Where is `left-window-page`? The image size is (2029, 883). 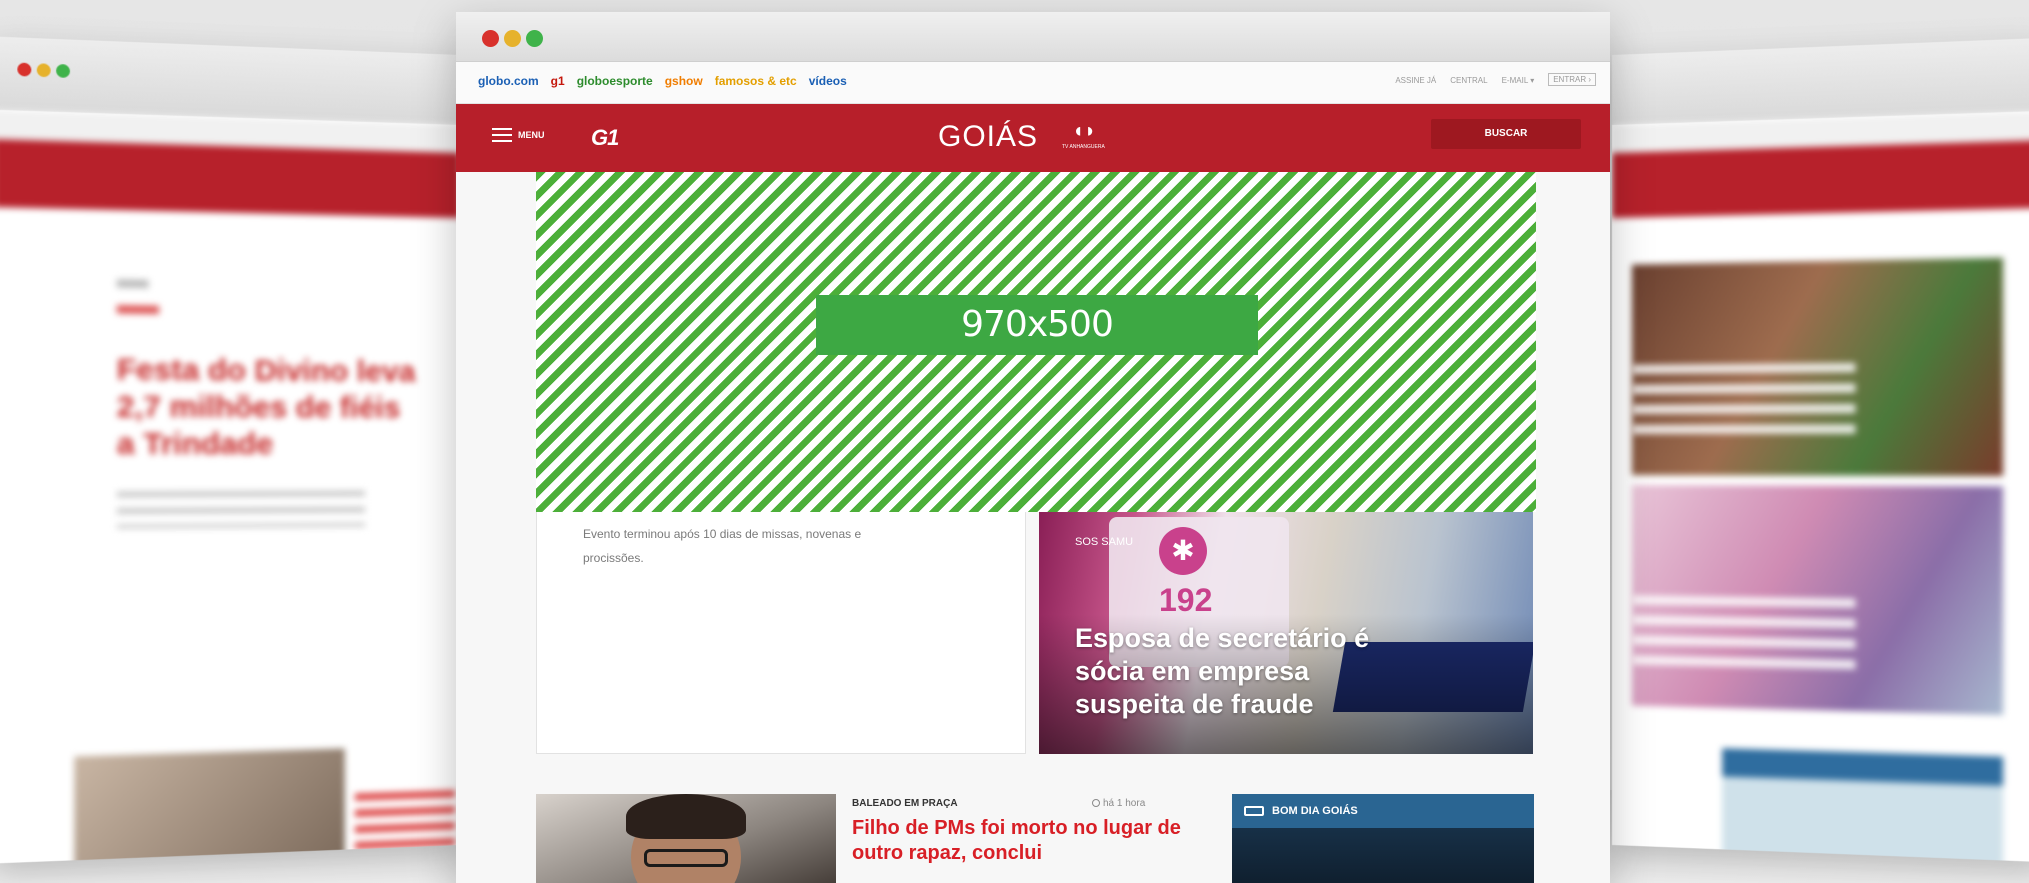
left-window-page is located at coordinates (230, 163).